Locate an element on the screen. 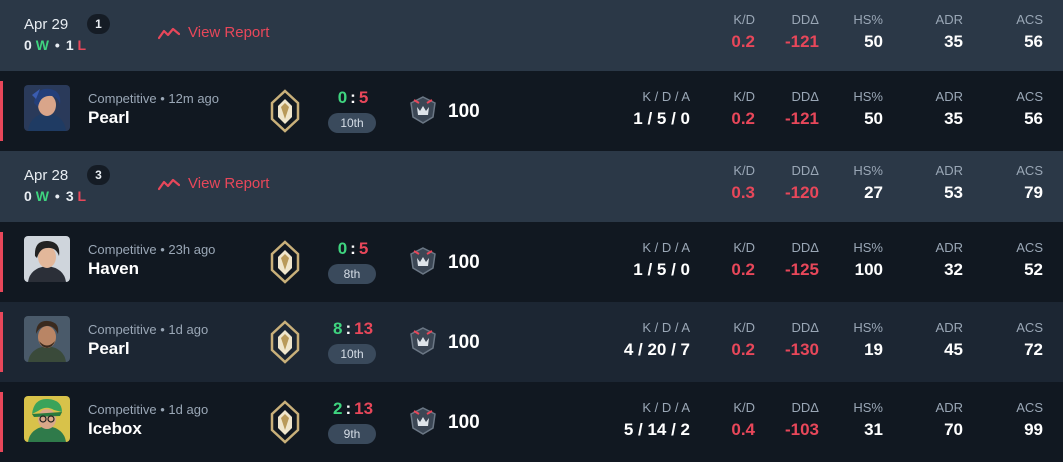  stat-adr: ADR 45 is located at coordinates (949, 339).